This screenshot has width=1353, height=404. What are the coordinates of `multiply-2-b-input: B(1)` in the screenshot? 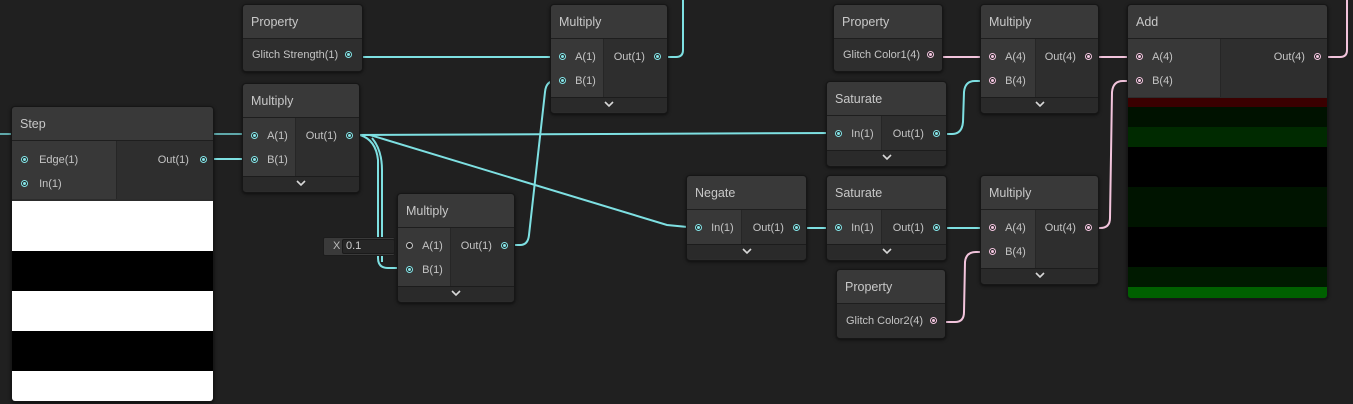 It's located at (577, 81).